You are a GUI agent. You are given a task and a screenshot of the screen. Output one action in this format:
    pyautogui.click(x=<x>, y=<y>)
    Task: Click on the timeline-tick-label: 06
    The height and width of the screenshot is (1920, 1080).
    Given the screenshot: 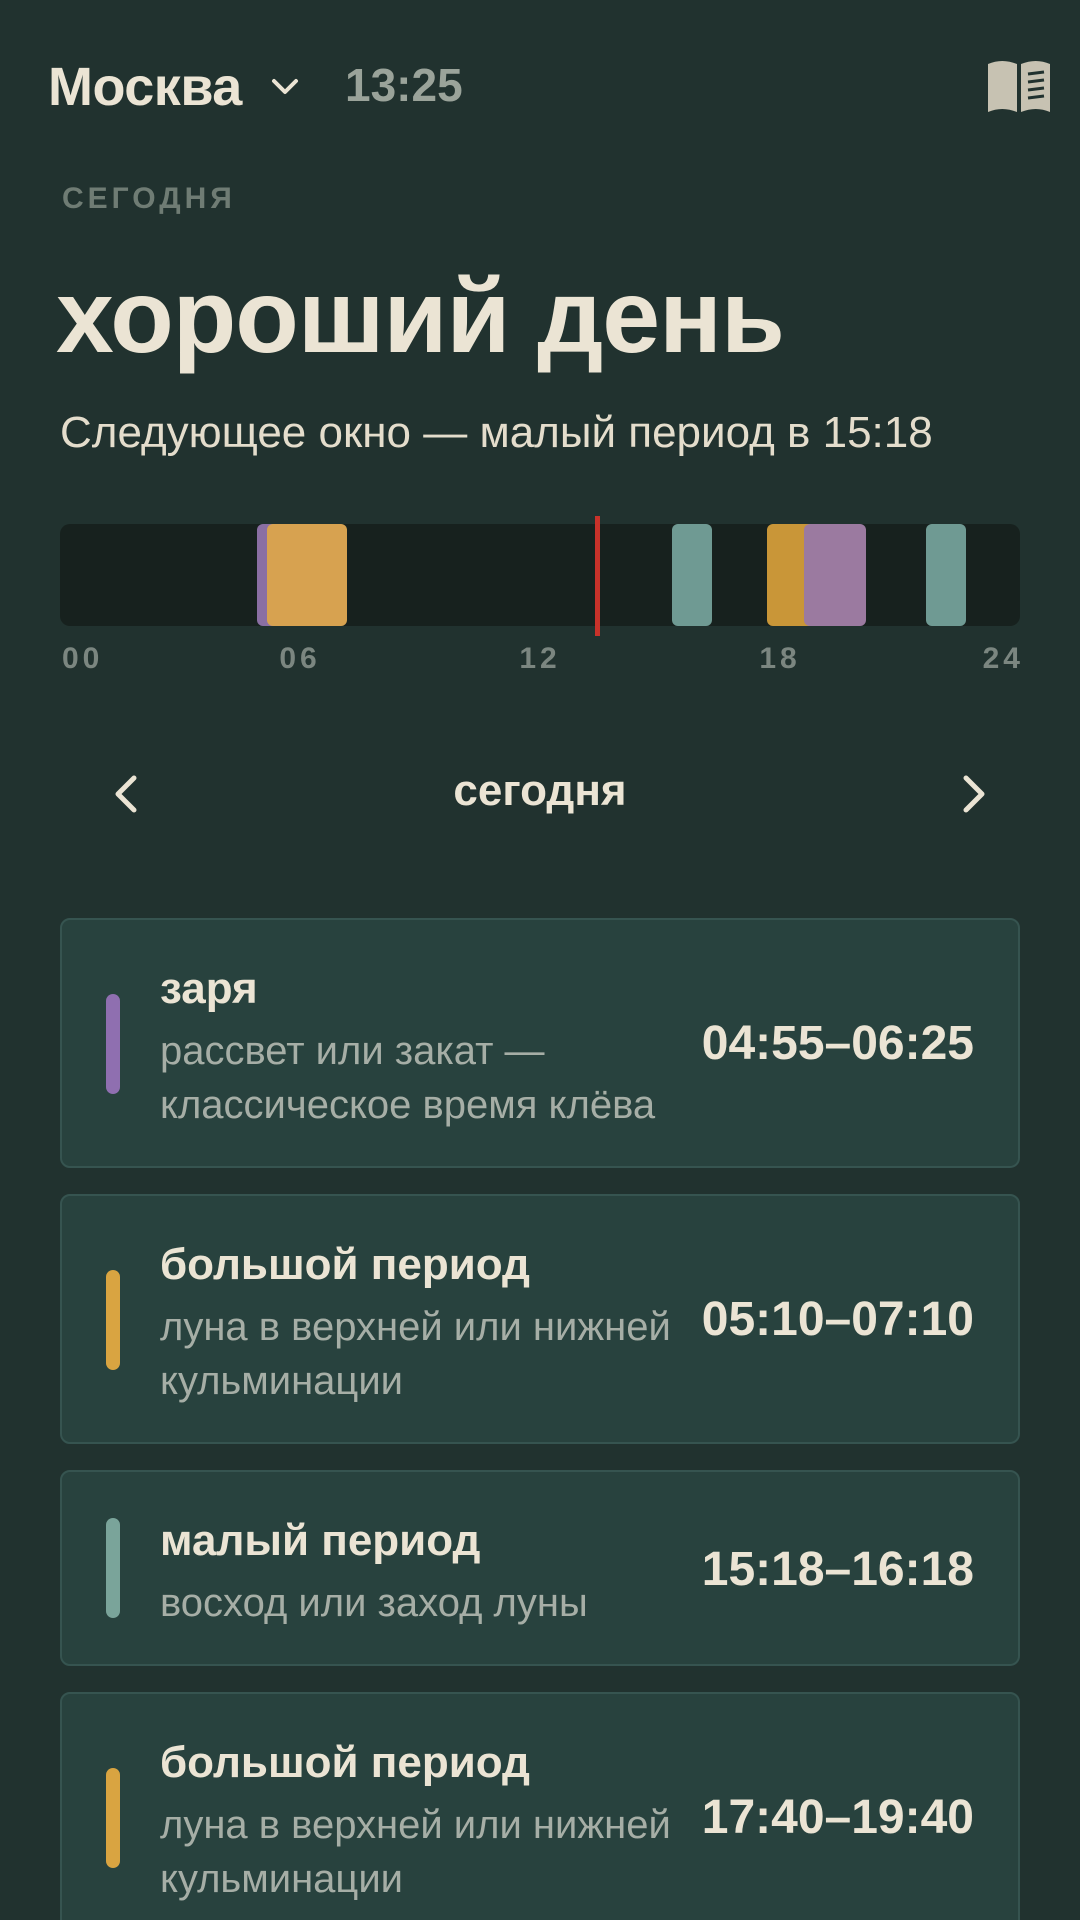 What is the action you would take?
    pyautogui.click(x=300, y=658)
    